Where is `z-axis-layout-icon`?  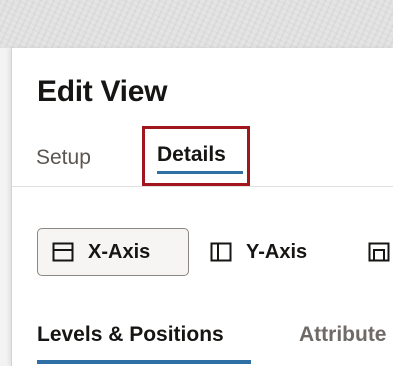 z-axis-layout-icon is located at coordinates (379, 252).